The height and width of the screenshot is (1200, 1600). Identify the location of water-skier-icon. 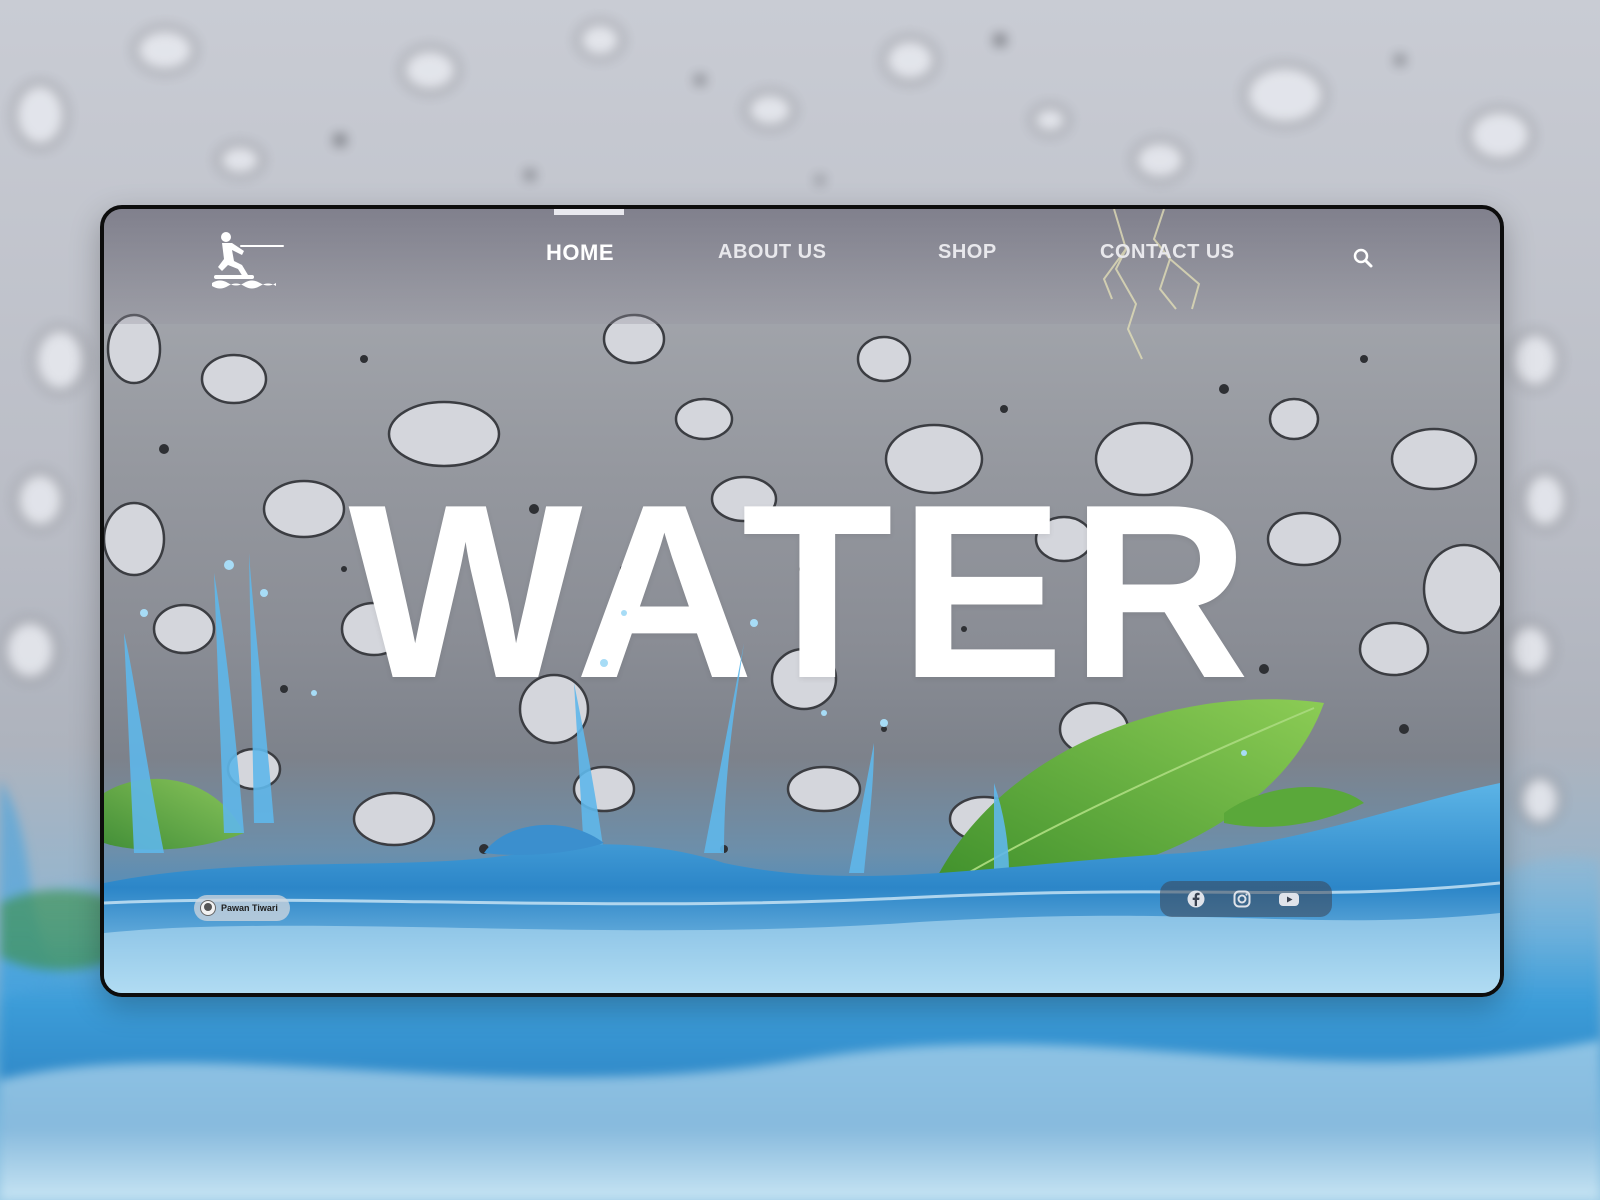
(248, 260).